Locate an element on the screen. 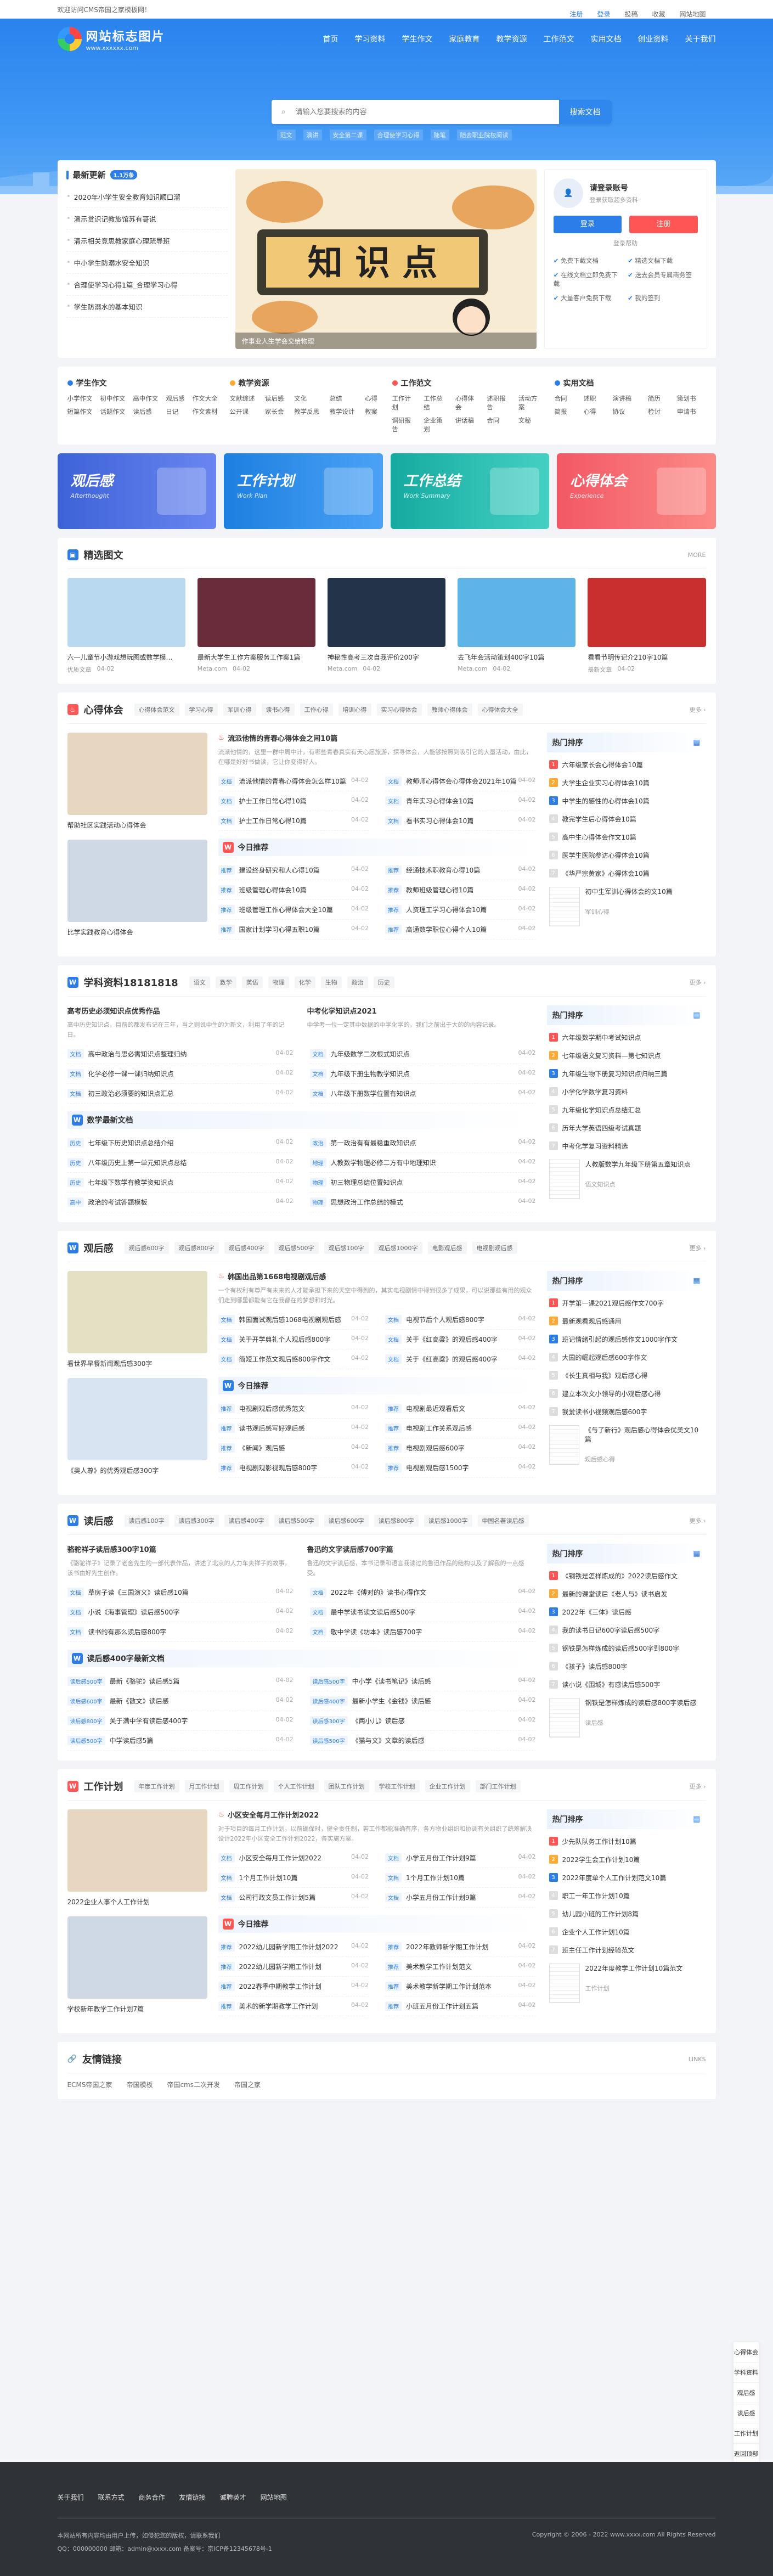 The image size is (773, 2576). category-link: 述职报告 is located at coordinates (500, 403).